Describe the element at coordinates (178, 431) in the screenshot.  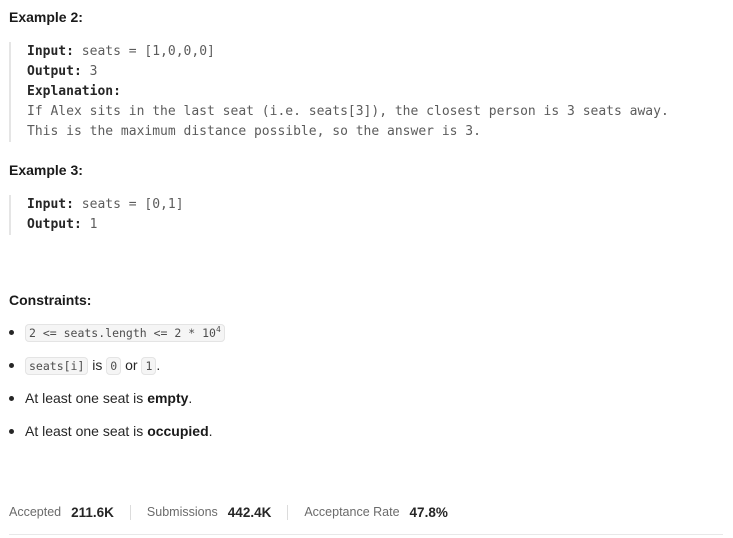
I see `constraint-bold: occupied` at that location.